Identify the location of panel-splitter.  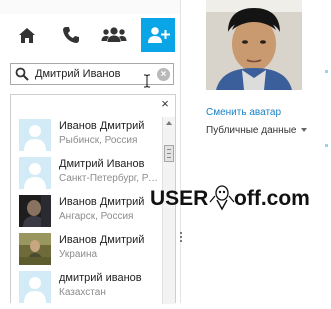
(181, 238).